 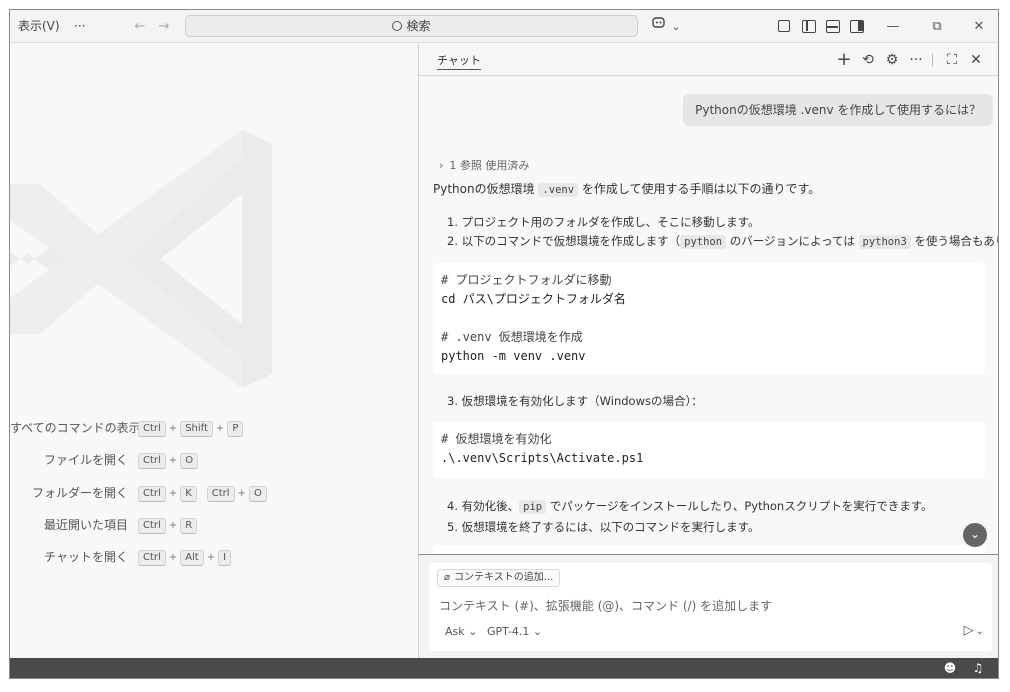 I want to click on copilot-status-icon: ☻, so click(x=950, y=668).